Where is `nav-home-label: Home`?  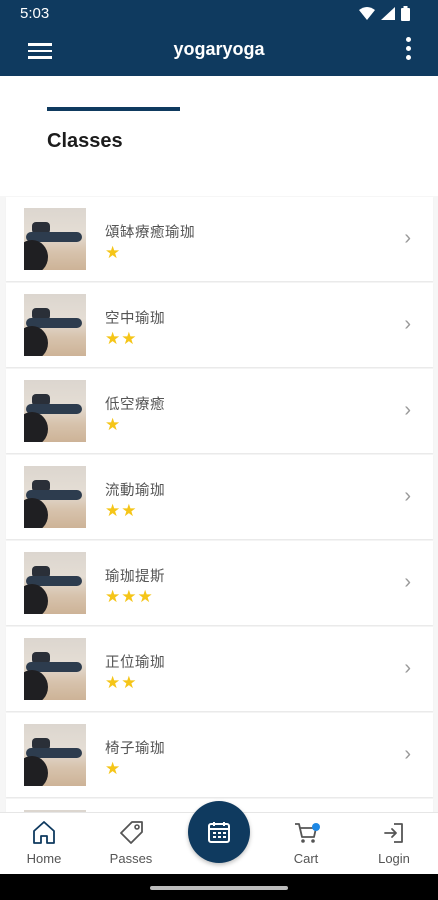
nav-home-label: Home is located at coordinates (44, 858).